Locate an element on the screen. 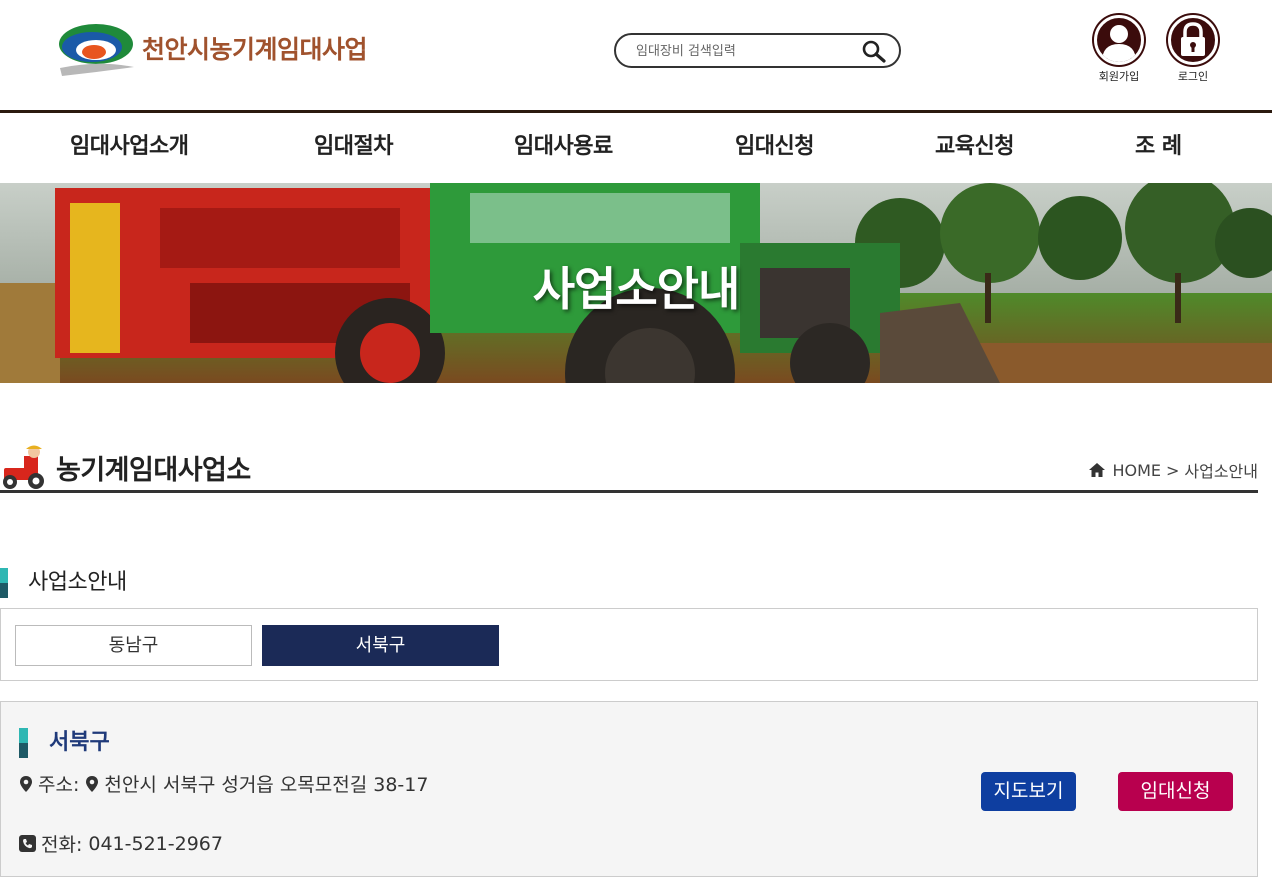 This screenshot has height=885, width=1272. tab-dongnam: 동남구 is located at coordinates (133, 645).